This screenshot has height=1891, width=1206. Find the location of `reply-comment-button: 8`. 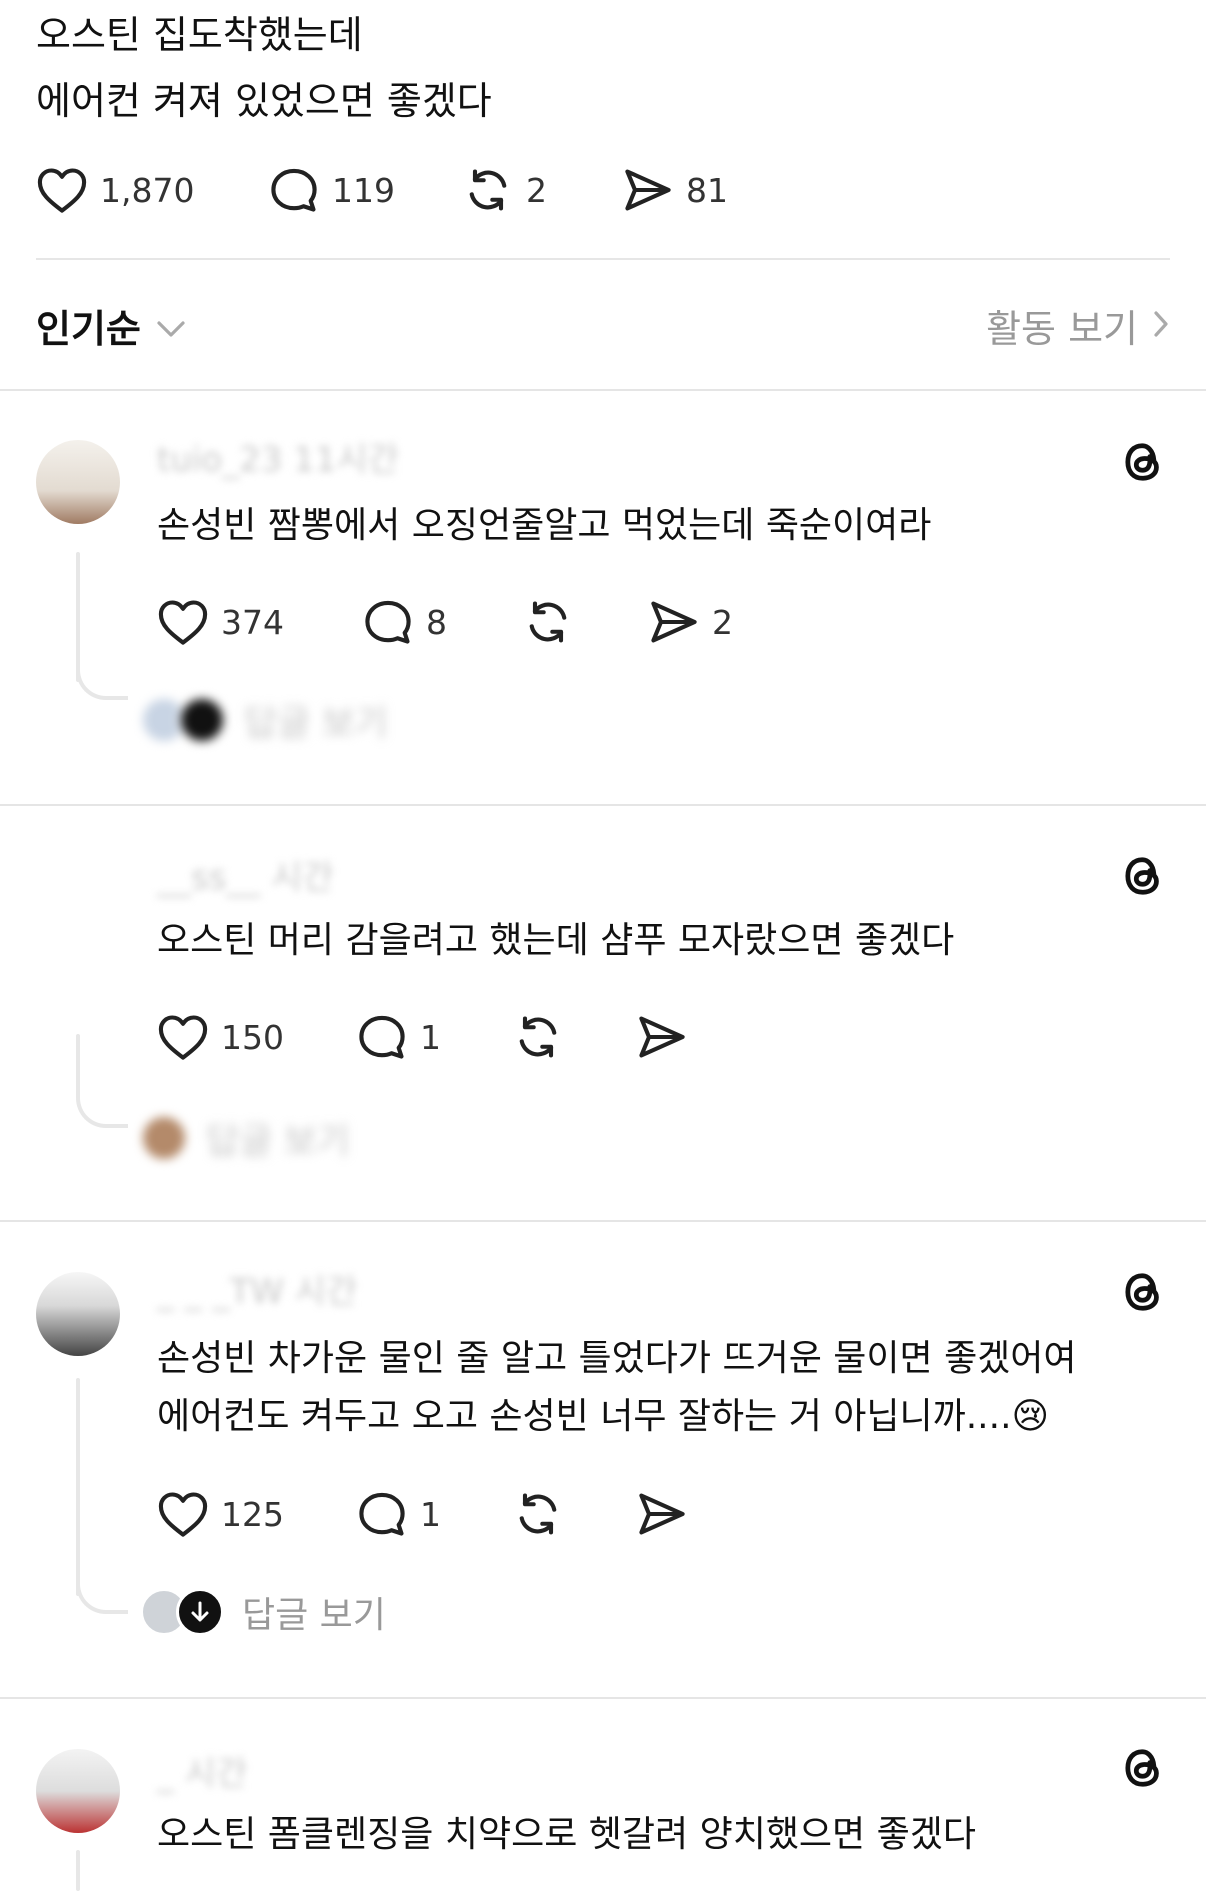

reply-comment-button: 8 is located at coordinates (404, 622).